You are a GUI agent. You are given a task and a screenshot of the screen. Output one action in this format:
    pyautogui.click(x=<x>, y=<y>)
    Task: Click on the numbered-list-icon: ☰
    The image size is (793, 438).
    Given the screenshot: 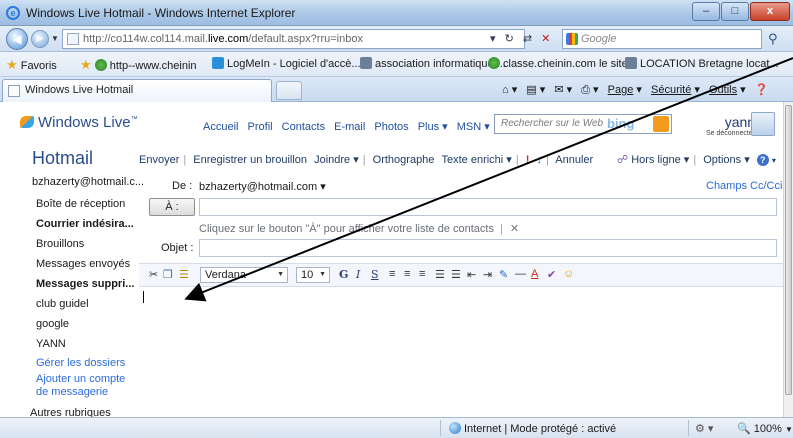 What is the action you would take?
    pyautogui.click(x=440, y=274)
    